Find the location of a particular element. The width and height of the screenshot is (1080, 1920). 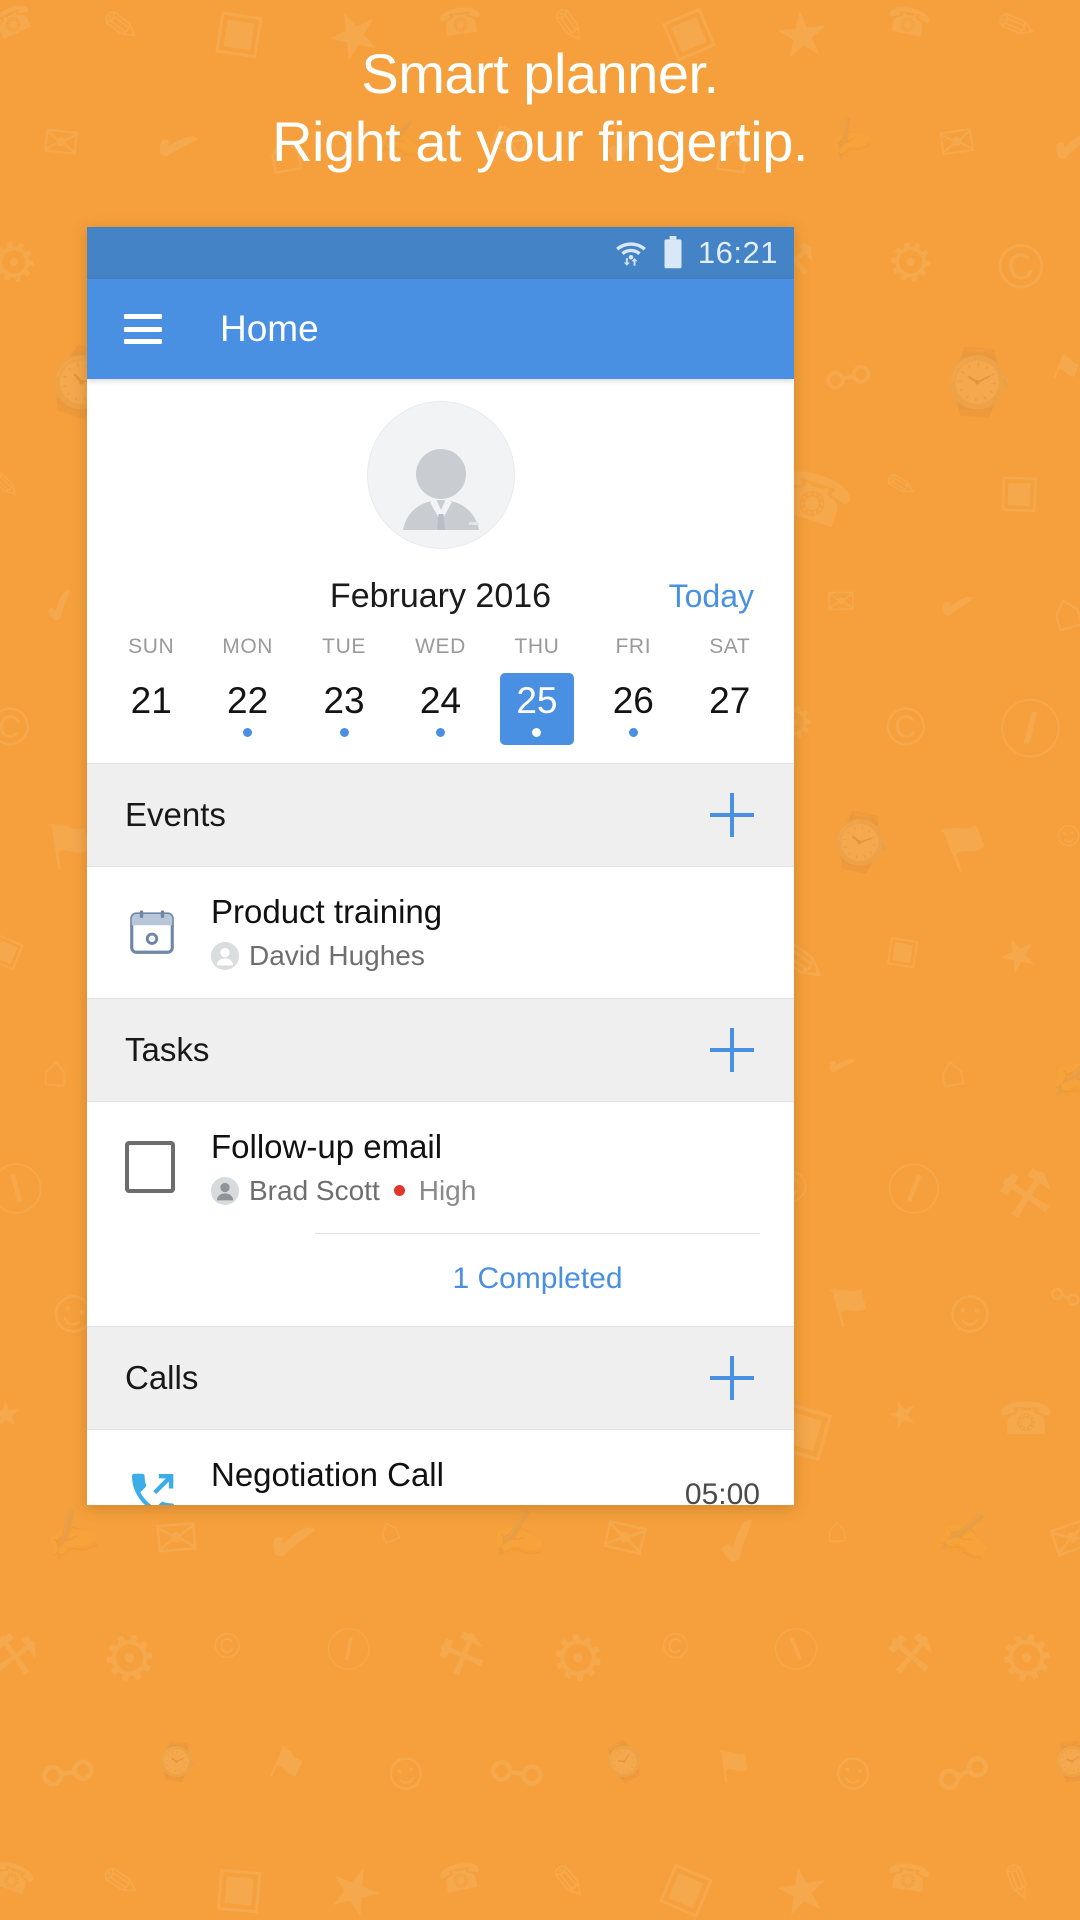

calendar-day-box: 27 is located at coordinates (730, 709).